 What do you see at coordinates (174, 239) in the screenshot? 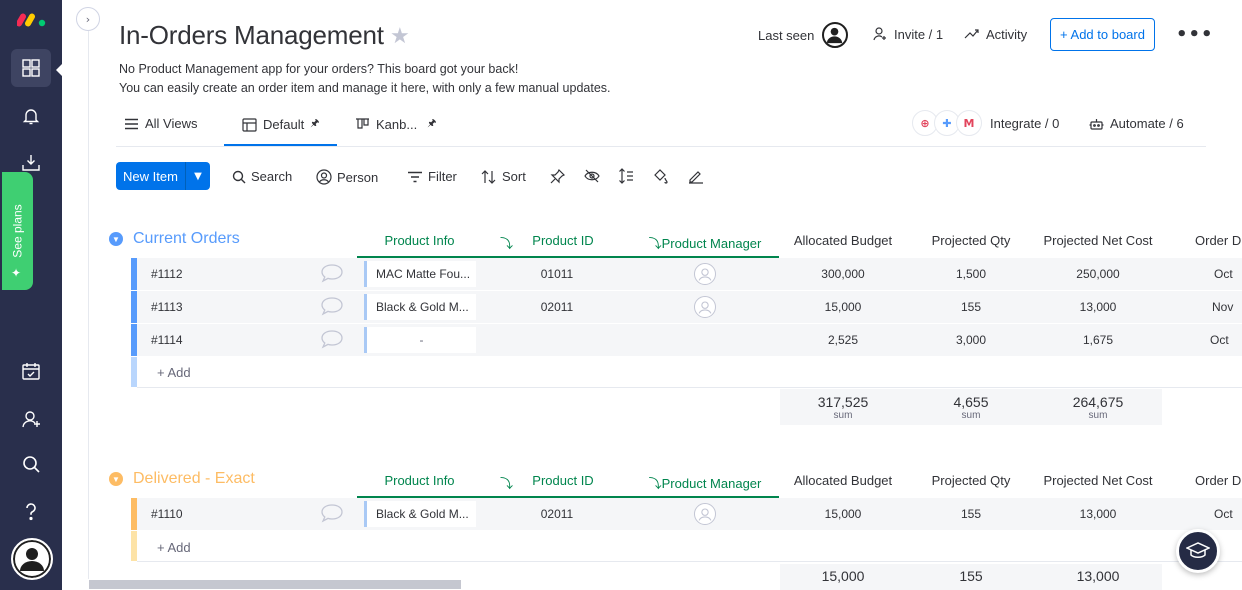
I see `group-title-current-orders: ▼ Current Orders` at bounding box center [174, 239].